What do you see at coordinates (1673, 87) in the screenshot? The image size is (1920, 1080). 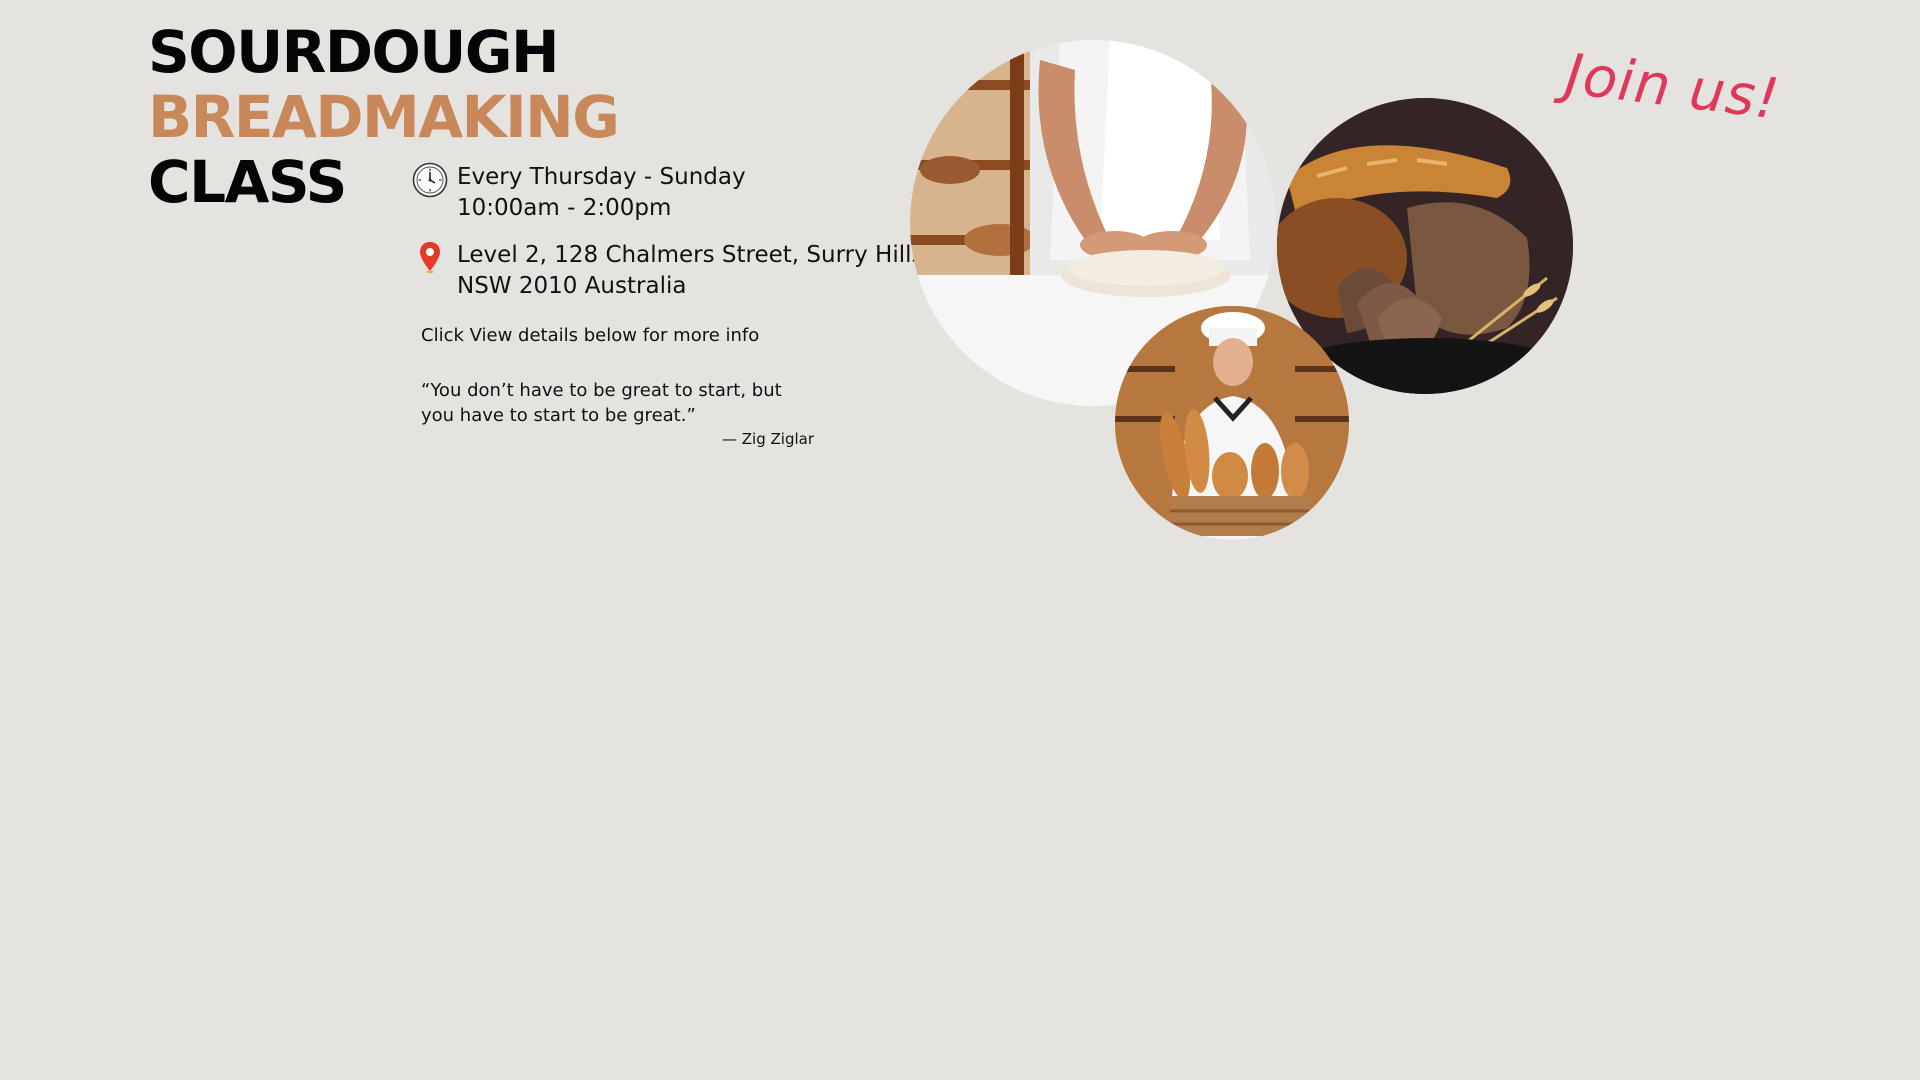 I see `join-us-text: Join us!` at bounding box center [1673, 87].